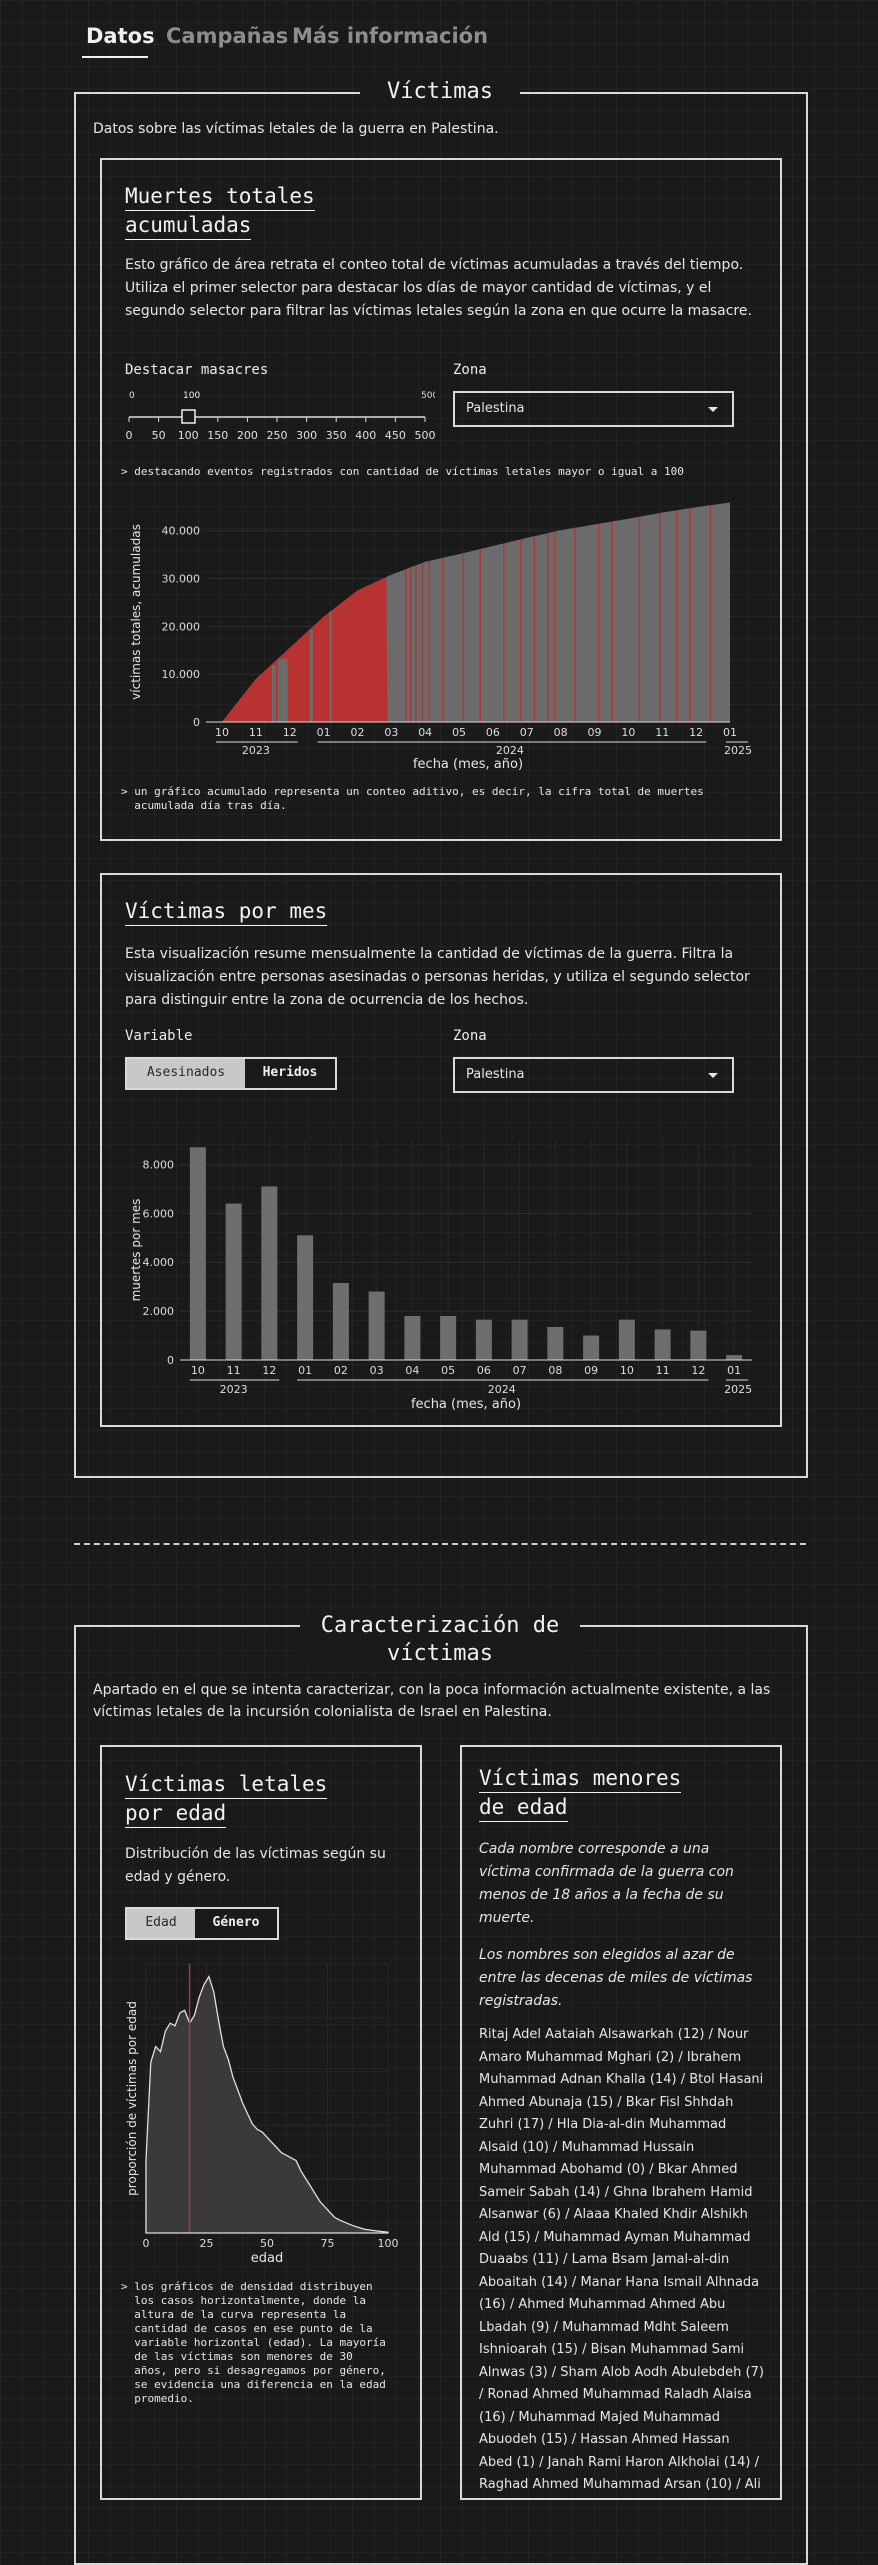 The image size is (878, 2565). I want to click on slider-tick-label: 450, so click(395, 435).